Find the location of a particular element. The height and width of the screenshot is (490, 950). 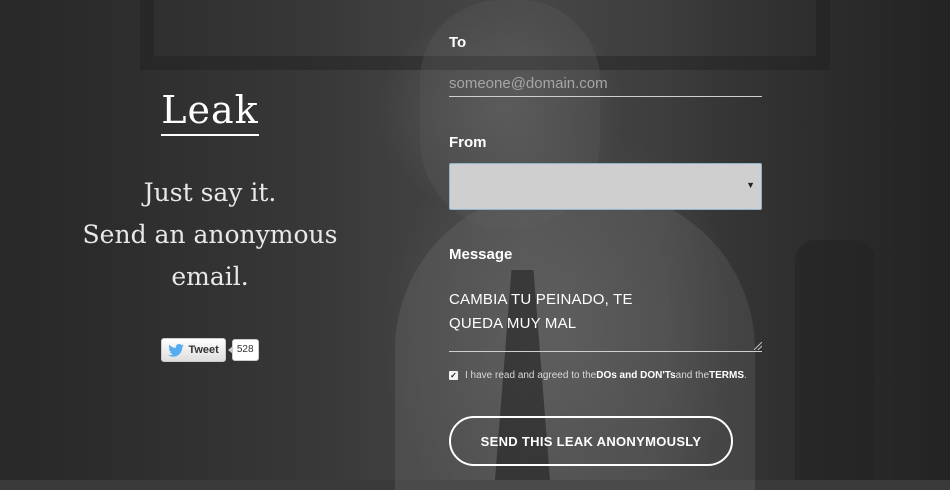

terms-link: TERMS is located at coordinates (726, 375).